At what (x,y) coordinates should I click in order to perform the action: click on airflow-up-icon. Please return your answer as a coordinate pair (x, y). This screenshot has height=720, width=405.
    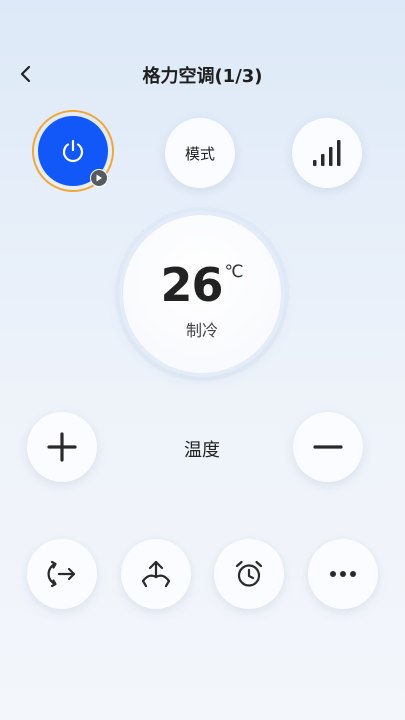
    Looking at the image, I should click on (156, 574).